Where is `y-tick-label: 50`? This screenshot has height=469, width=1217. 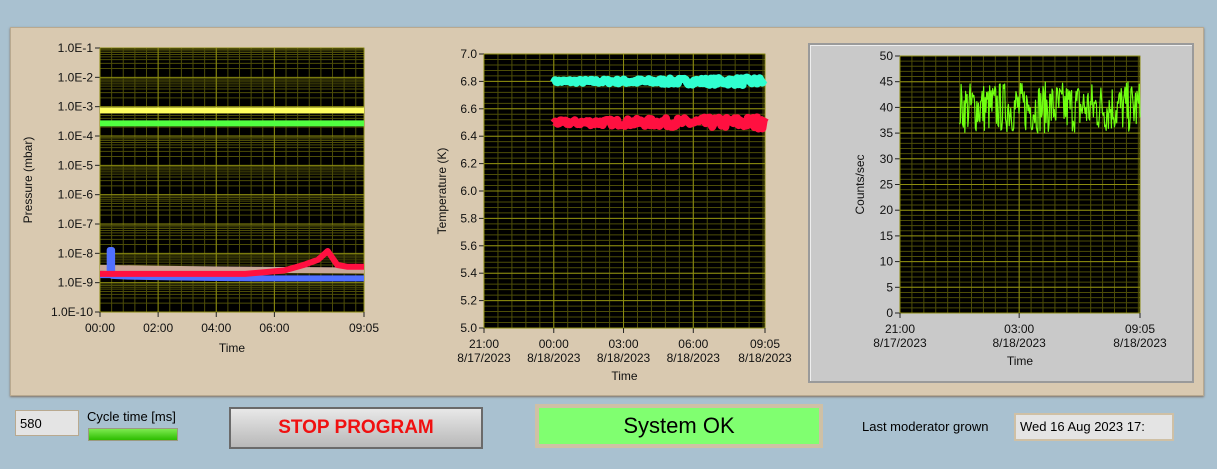 y-tick-label: 50 is located at coordinates (887, 56).